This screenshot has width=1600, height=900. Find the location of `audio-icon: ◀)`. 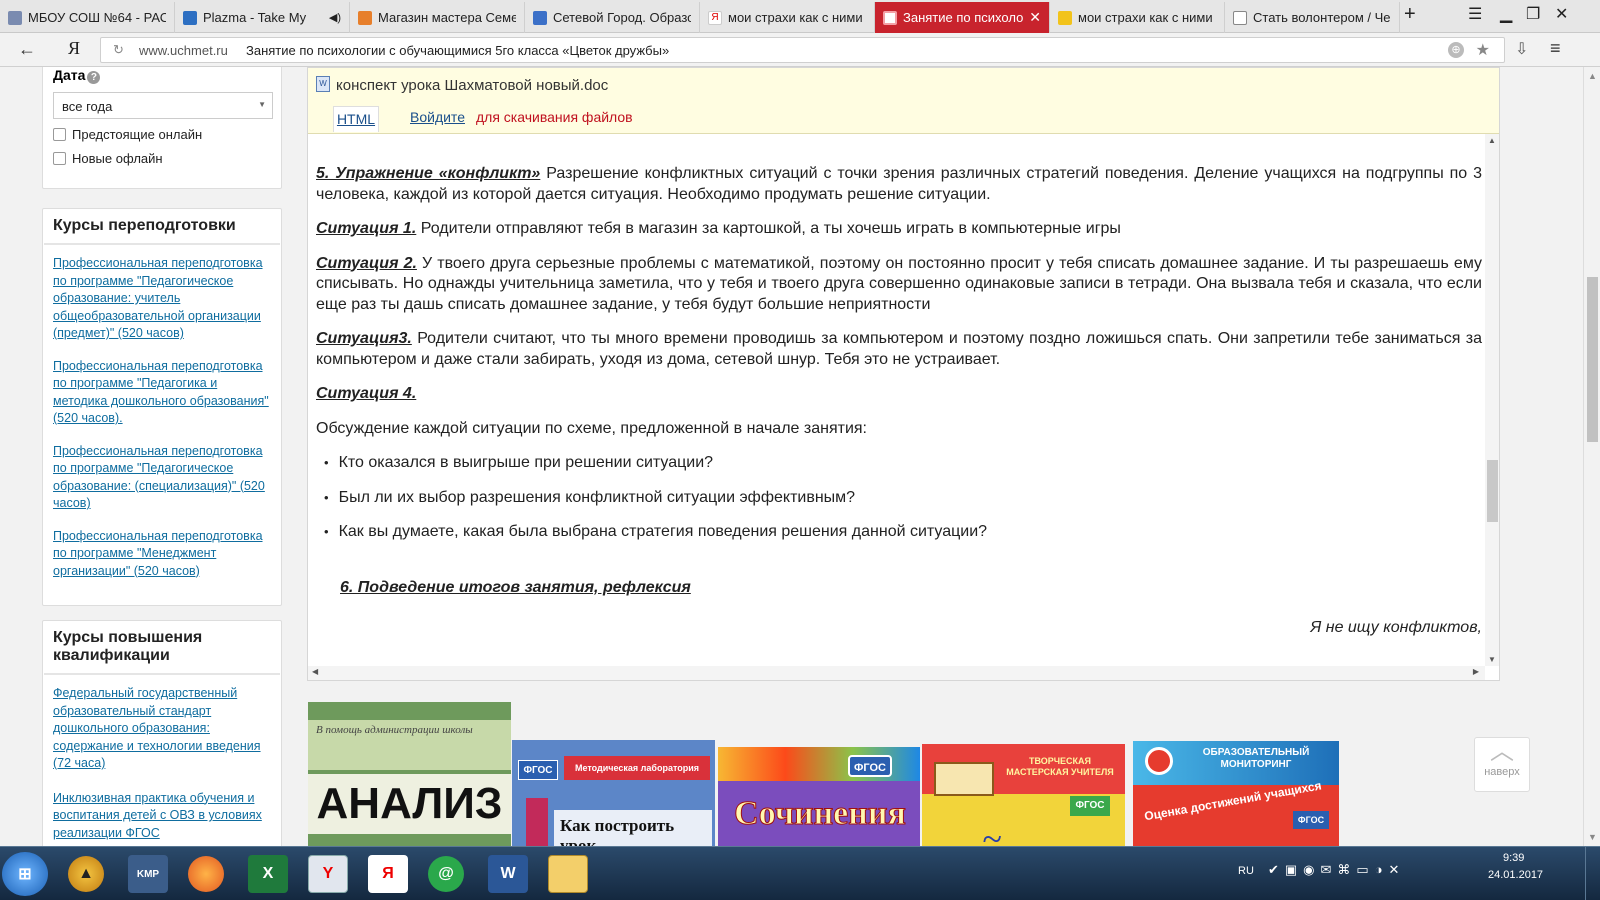

audio-icon: ◀) is located at coordinates (335, 17).